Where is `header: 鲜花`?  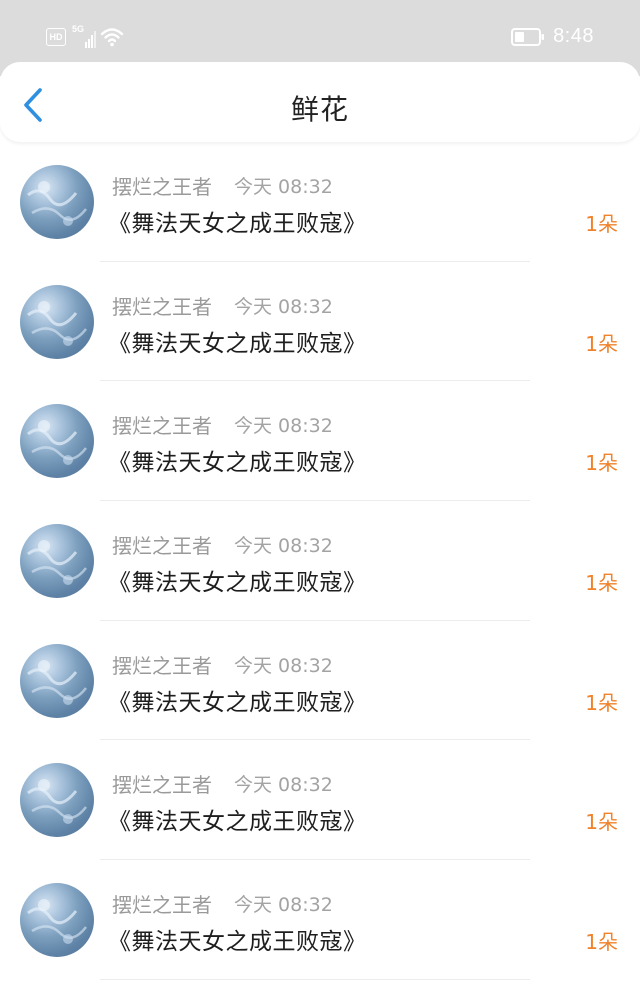
header: 鲜花 is located at coordinates (320, 102).